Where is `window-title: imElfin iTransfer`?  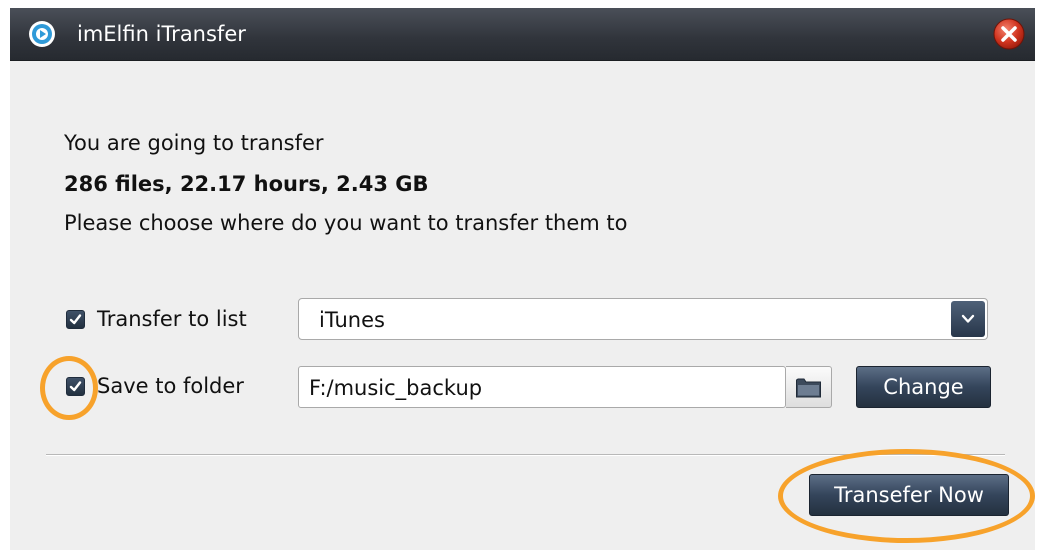 window-title: imElfin iTransfer is located at coordinates (161, 34).